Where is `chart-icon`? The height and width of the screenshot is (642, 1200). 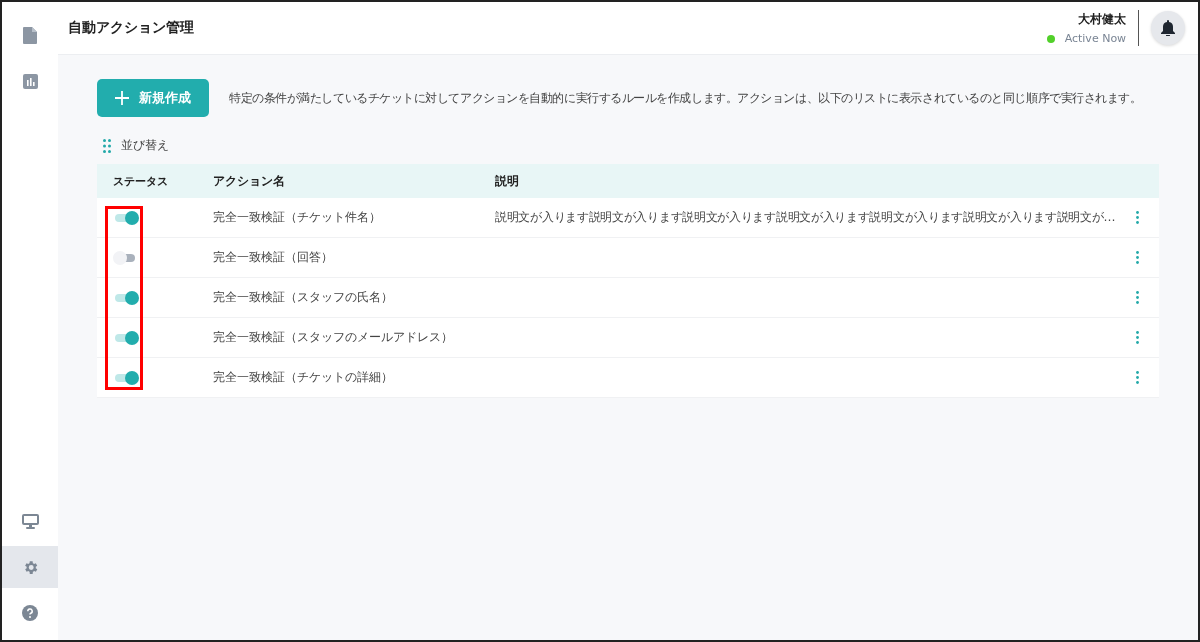 chart-icon is located at coordinates (30, 81).